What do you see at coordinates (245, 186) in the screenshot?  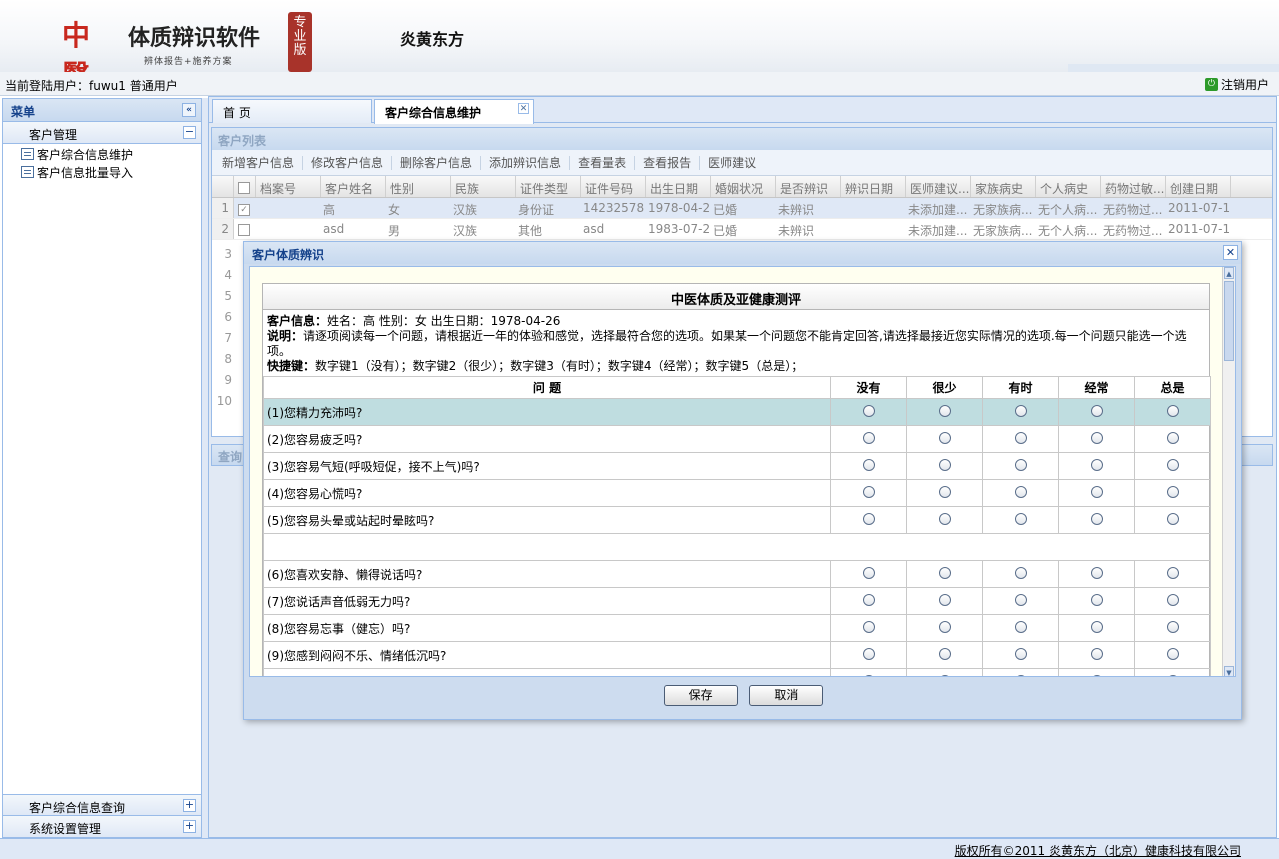 I see `select-all-checkbox` at bounding box center [245, 186].